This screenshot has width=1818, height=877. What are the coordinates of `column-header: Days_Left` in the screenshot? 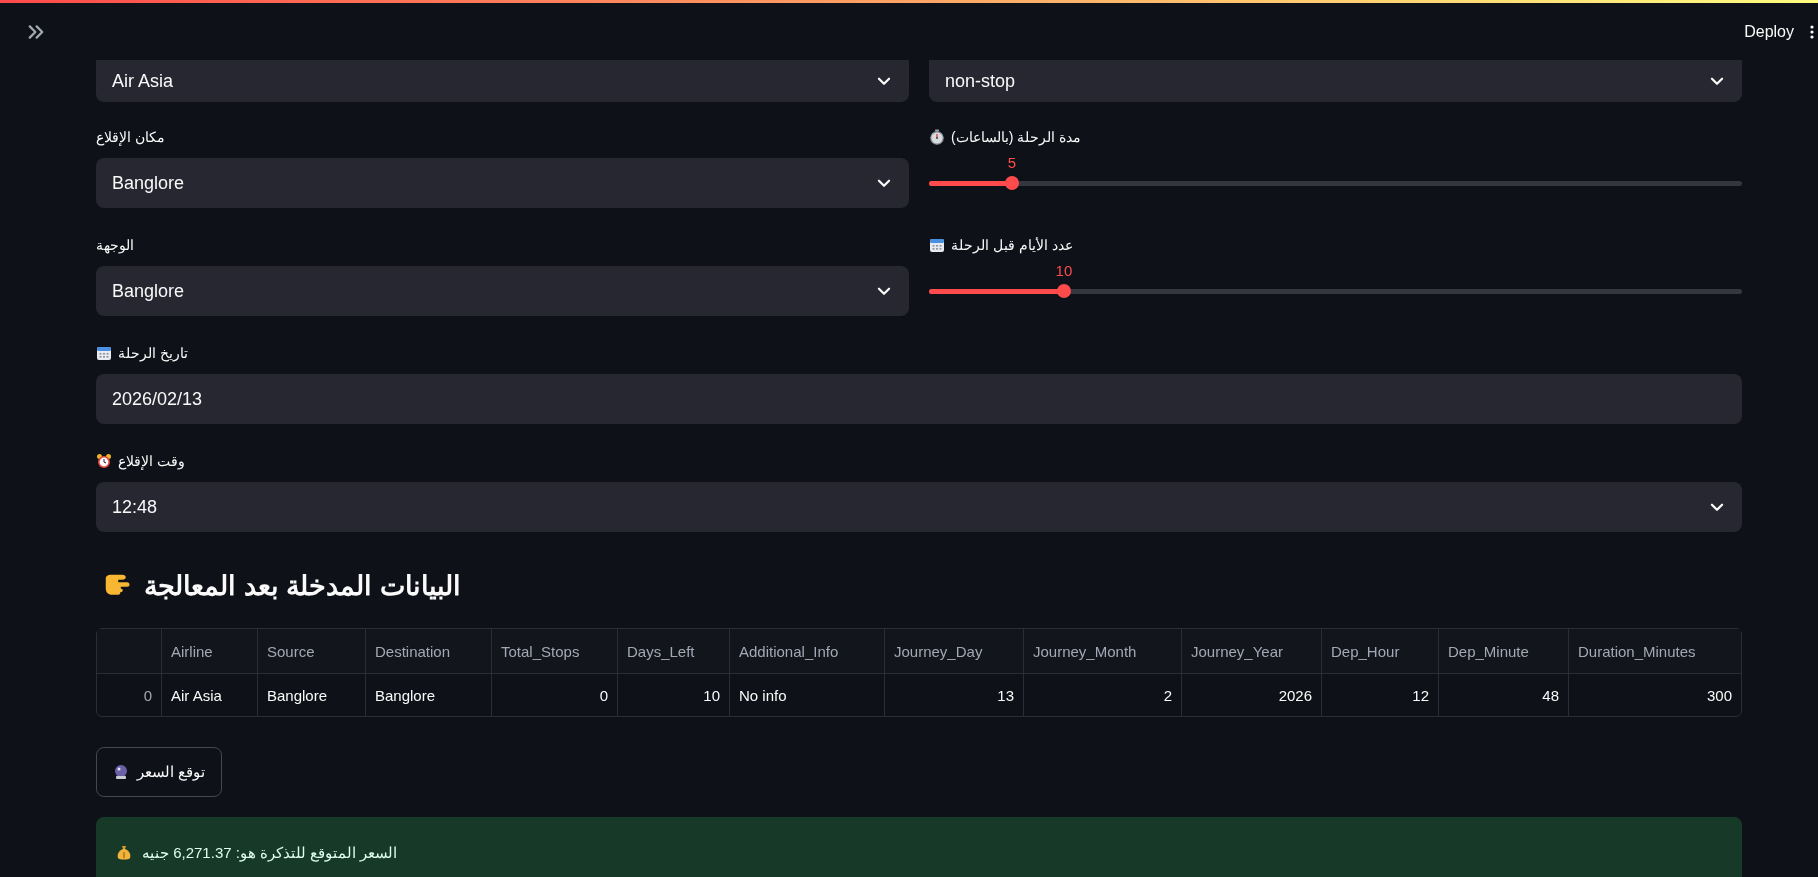 It's located at (673, 651).